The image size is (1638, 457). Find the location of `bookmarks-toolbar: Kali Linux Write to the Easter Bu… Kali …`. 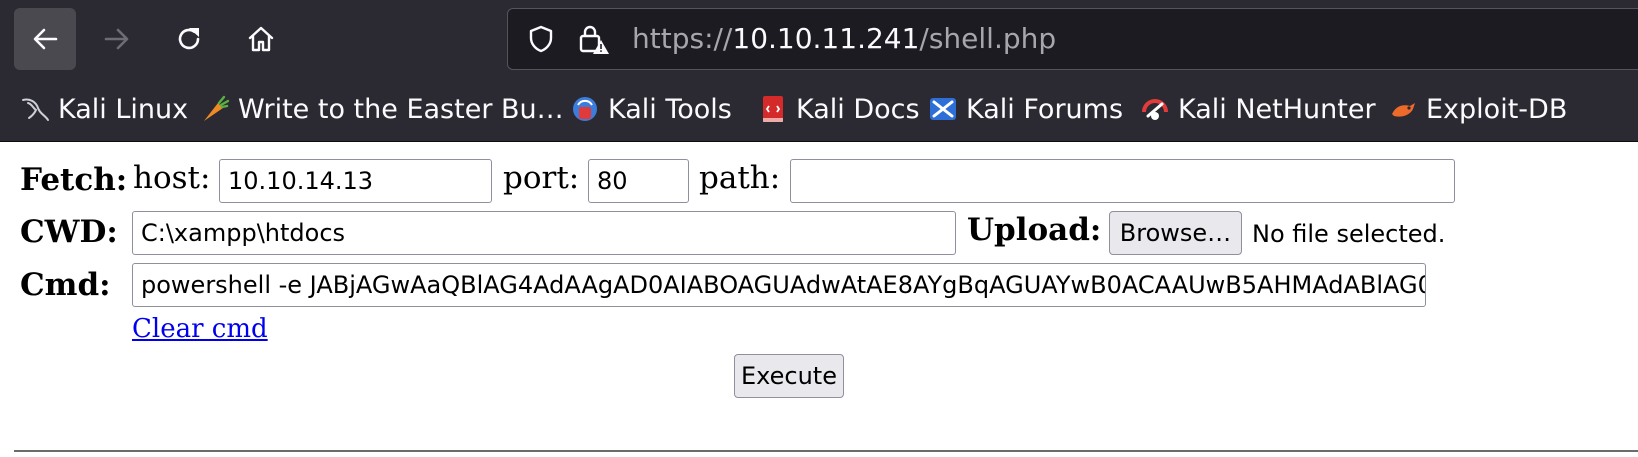

bookmarks-toolbar: Kali Linux Write to the Easter Bu… Kali … is located at coordinates (819, 110).